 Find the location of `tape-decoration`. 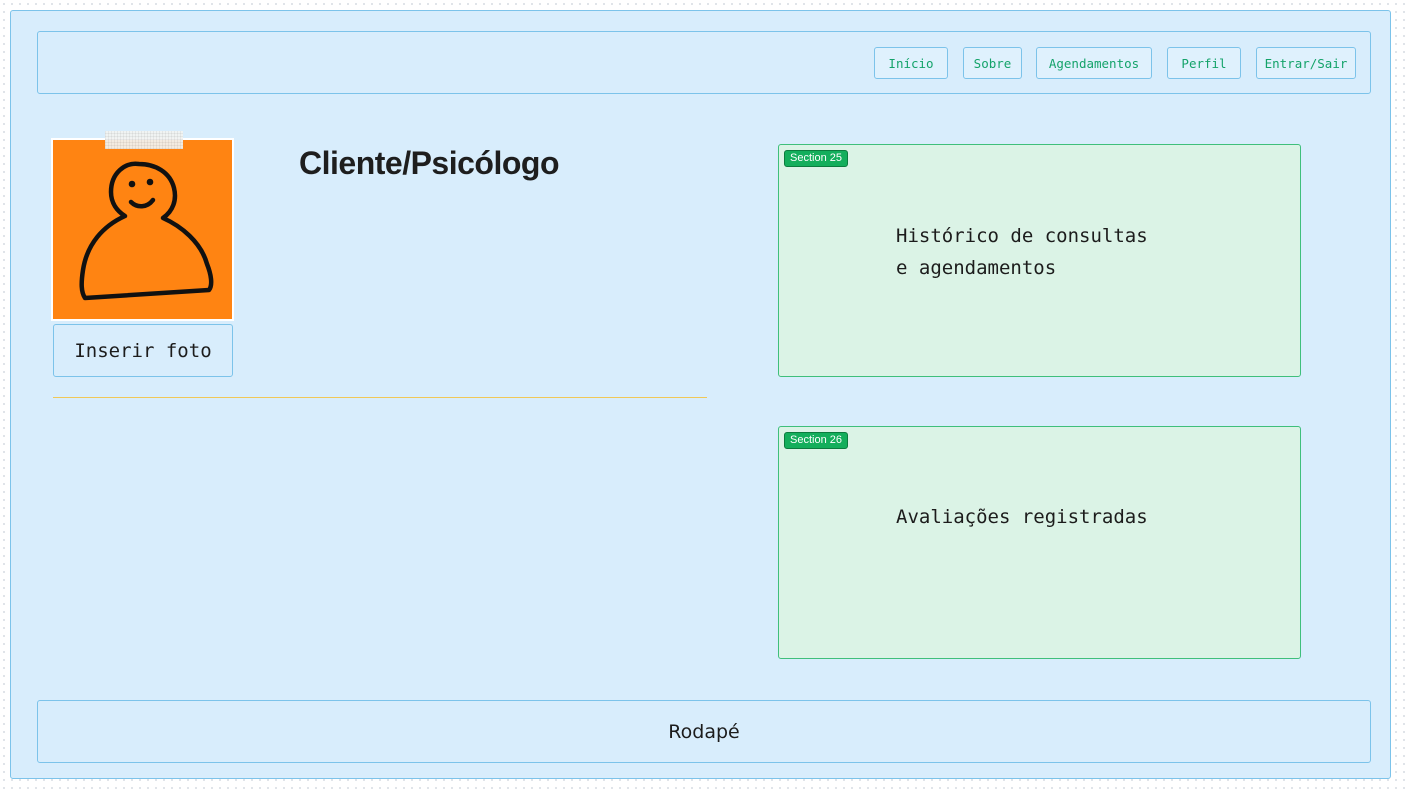

tape-decoration is located at coordinates (144, 140).